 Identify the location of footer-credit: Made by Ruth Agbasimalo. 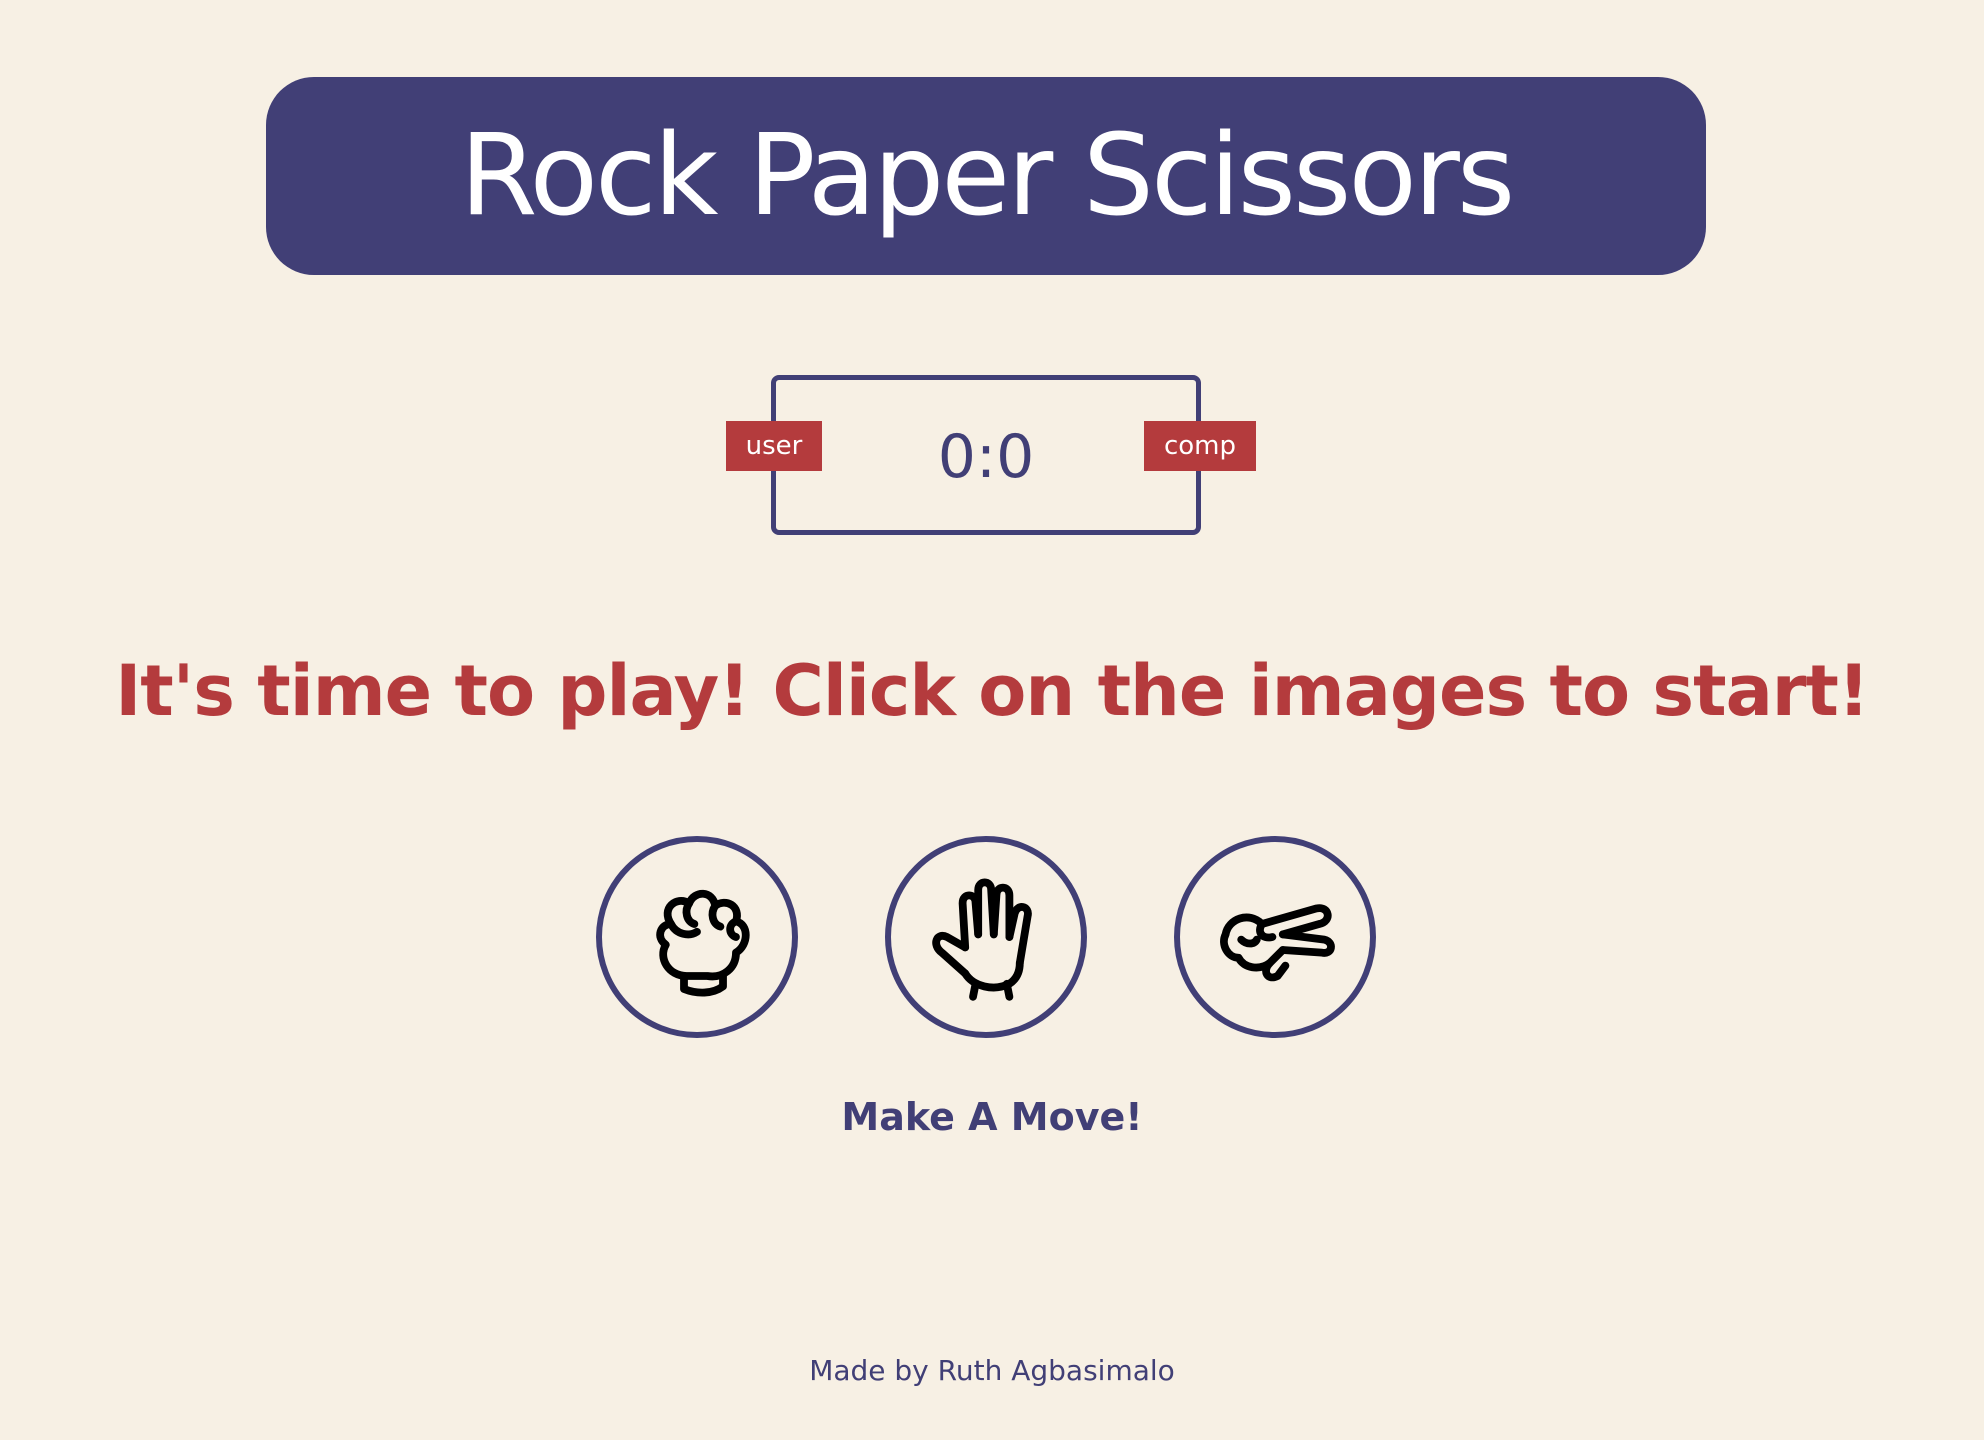
(992, 1370).